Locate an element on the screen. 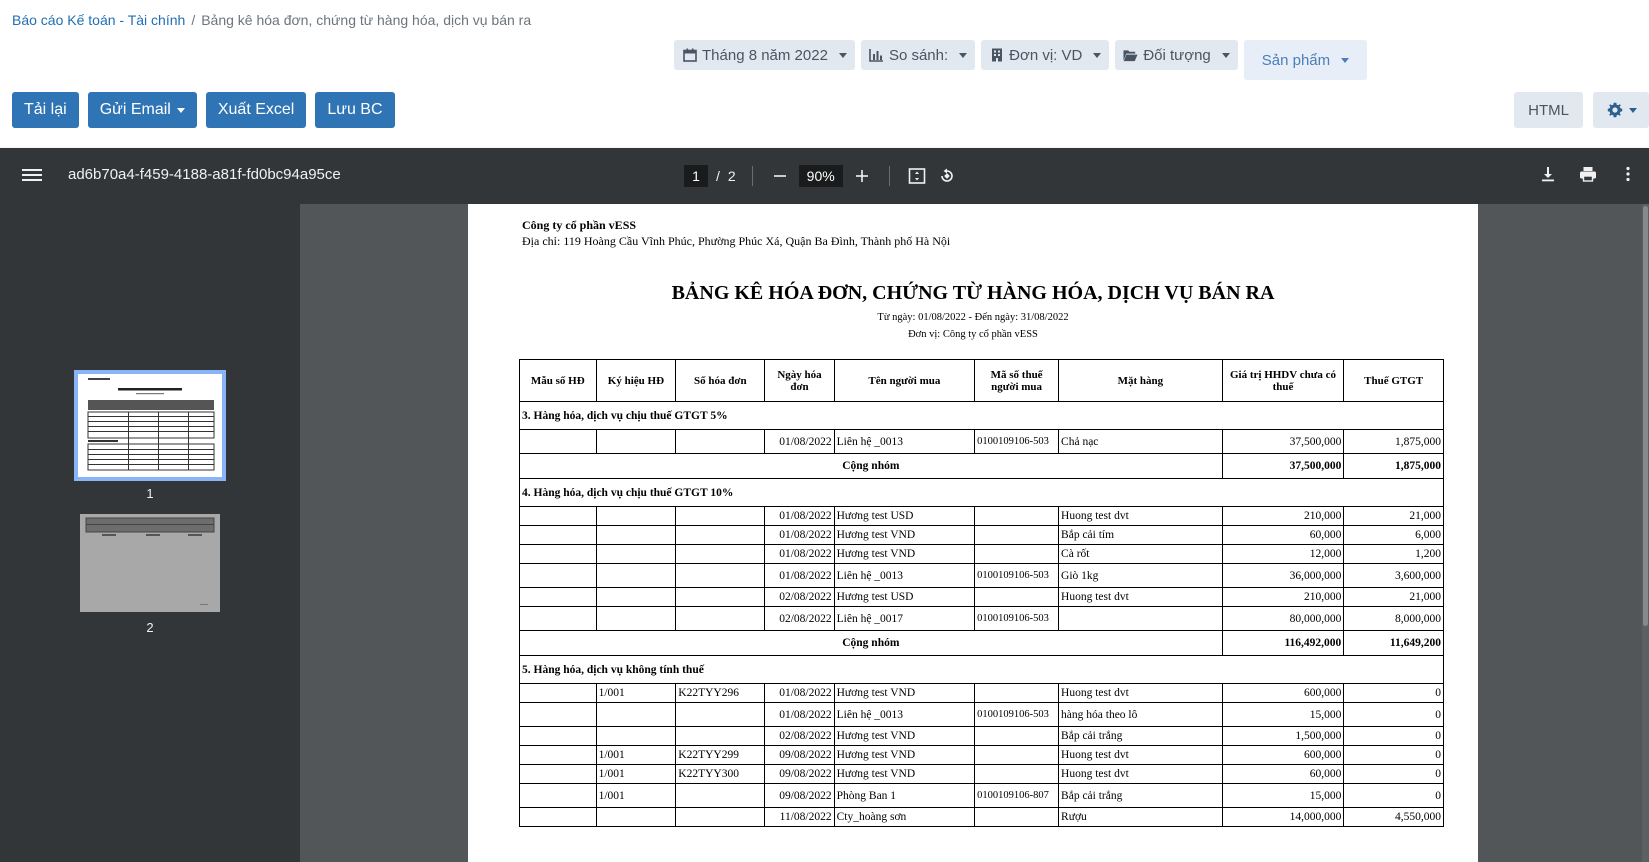 Image resolution: width=1649 pixels, height=862 pixels. cell-item: Chả nạc is located at coordinates (1140, 441).